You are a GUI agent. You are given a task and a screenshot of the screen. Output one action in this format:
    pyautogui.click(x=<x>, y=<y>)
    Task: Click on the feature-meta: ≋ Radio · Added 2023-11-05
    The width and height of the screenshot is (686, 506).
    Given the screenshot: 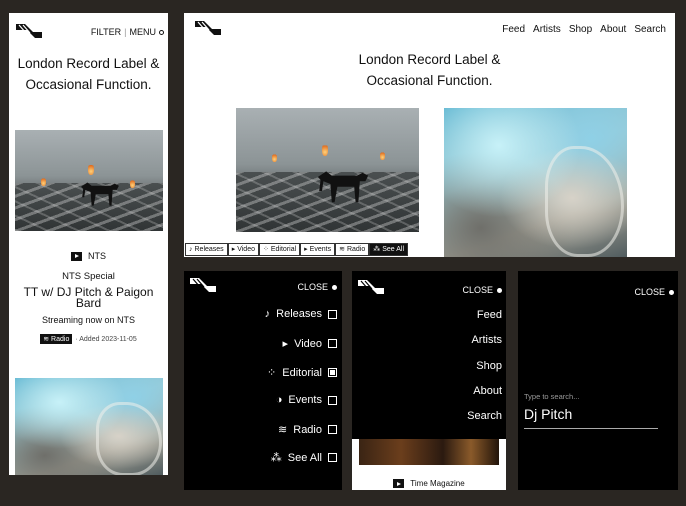 What is the action you would take?
    pyautogui.click(x=88, y=339)
    